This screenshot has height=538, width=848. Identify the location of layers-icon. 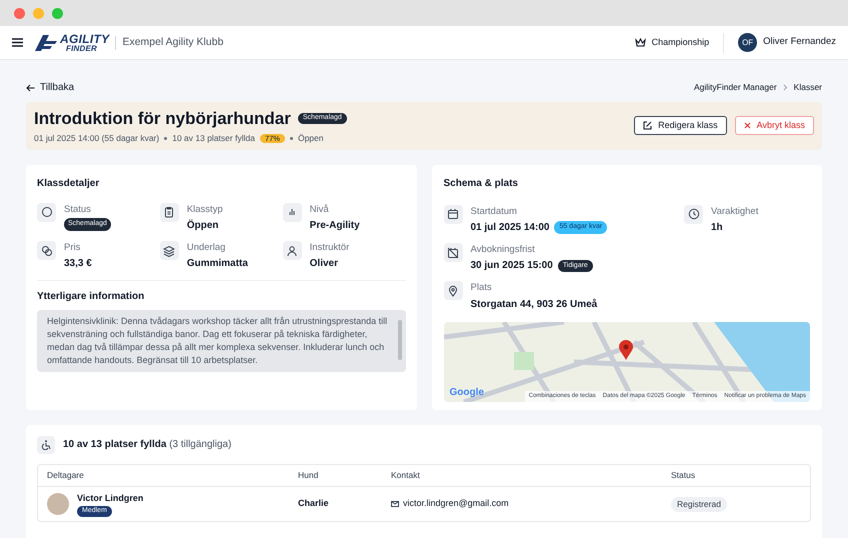
(169, 250).